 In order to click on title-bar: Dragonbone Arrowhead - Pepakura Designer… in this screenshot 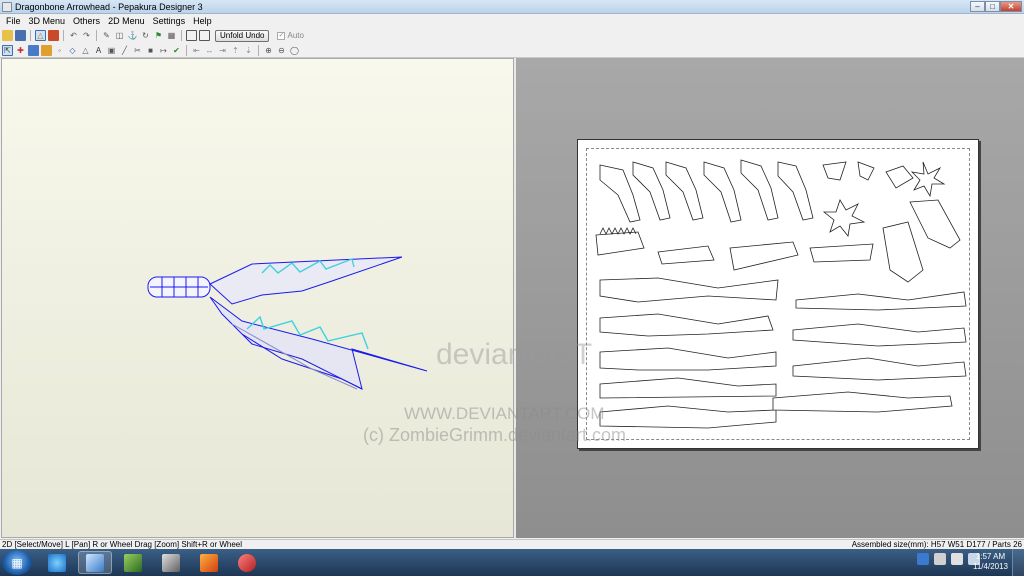, I will do `click(512, 7)`.